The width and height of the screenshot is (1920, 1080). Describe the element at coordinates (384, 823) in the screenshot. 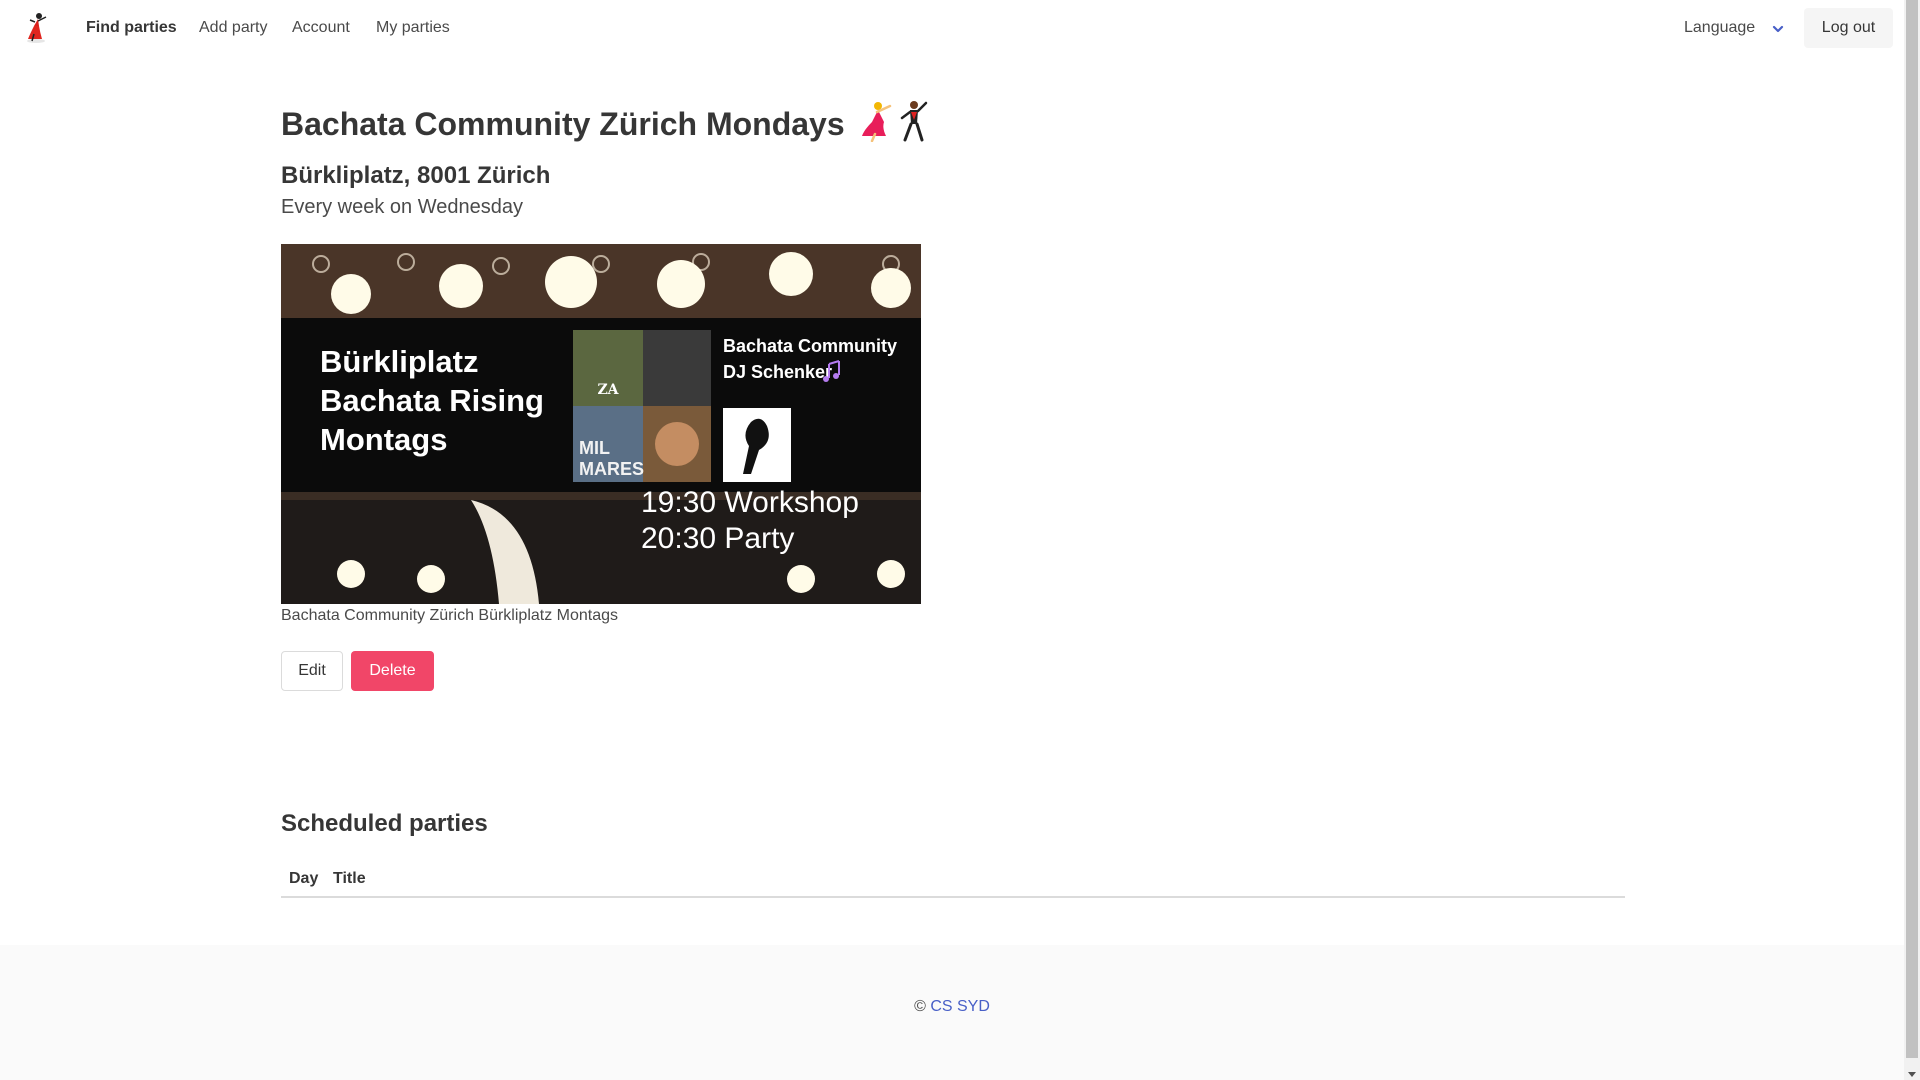

I see `scheduled-parties-title: Scheduled parties` at that location.